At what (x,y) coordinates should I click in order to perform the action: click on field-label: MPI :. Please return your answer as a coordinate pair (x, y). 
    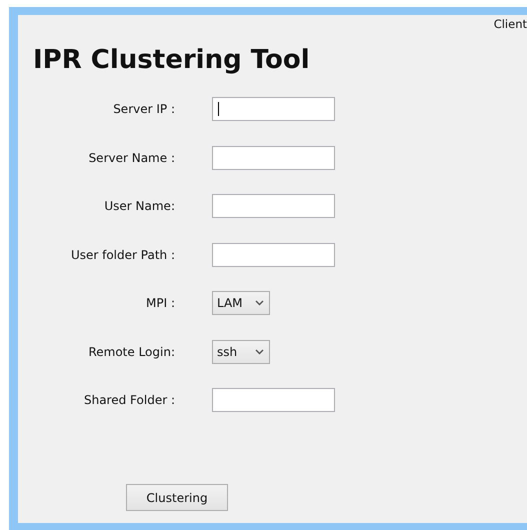
    Looking at the image, I should click on (160, 303).